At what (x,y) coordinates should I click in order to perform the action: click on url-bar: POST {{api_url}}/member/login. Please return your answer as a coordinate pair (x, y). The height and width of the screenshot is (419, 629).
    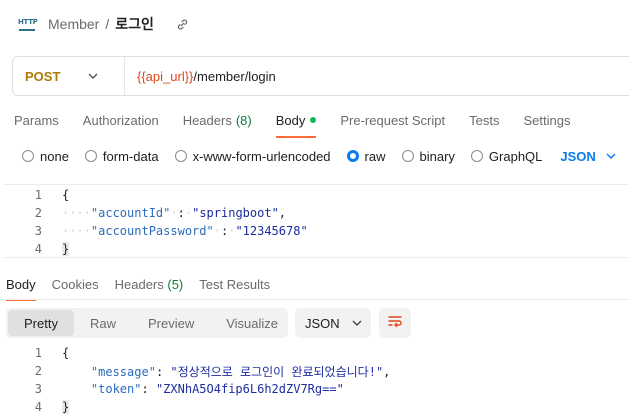
    Looking at the image, I should click on (320, 76).